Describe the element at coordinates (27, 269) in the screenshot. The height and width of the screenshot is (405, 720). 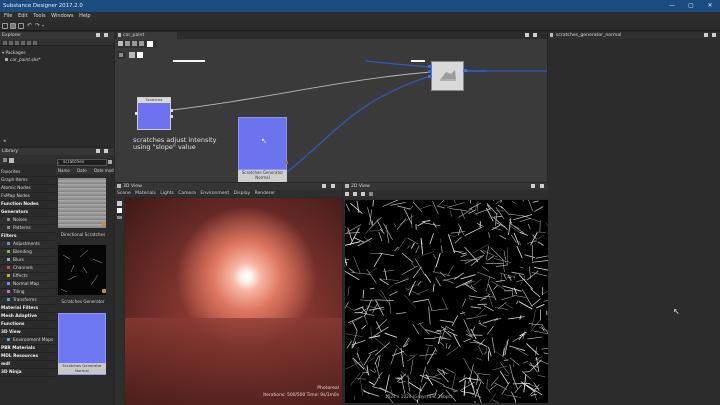
I see `library-category: Channels` at that location.